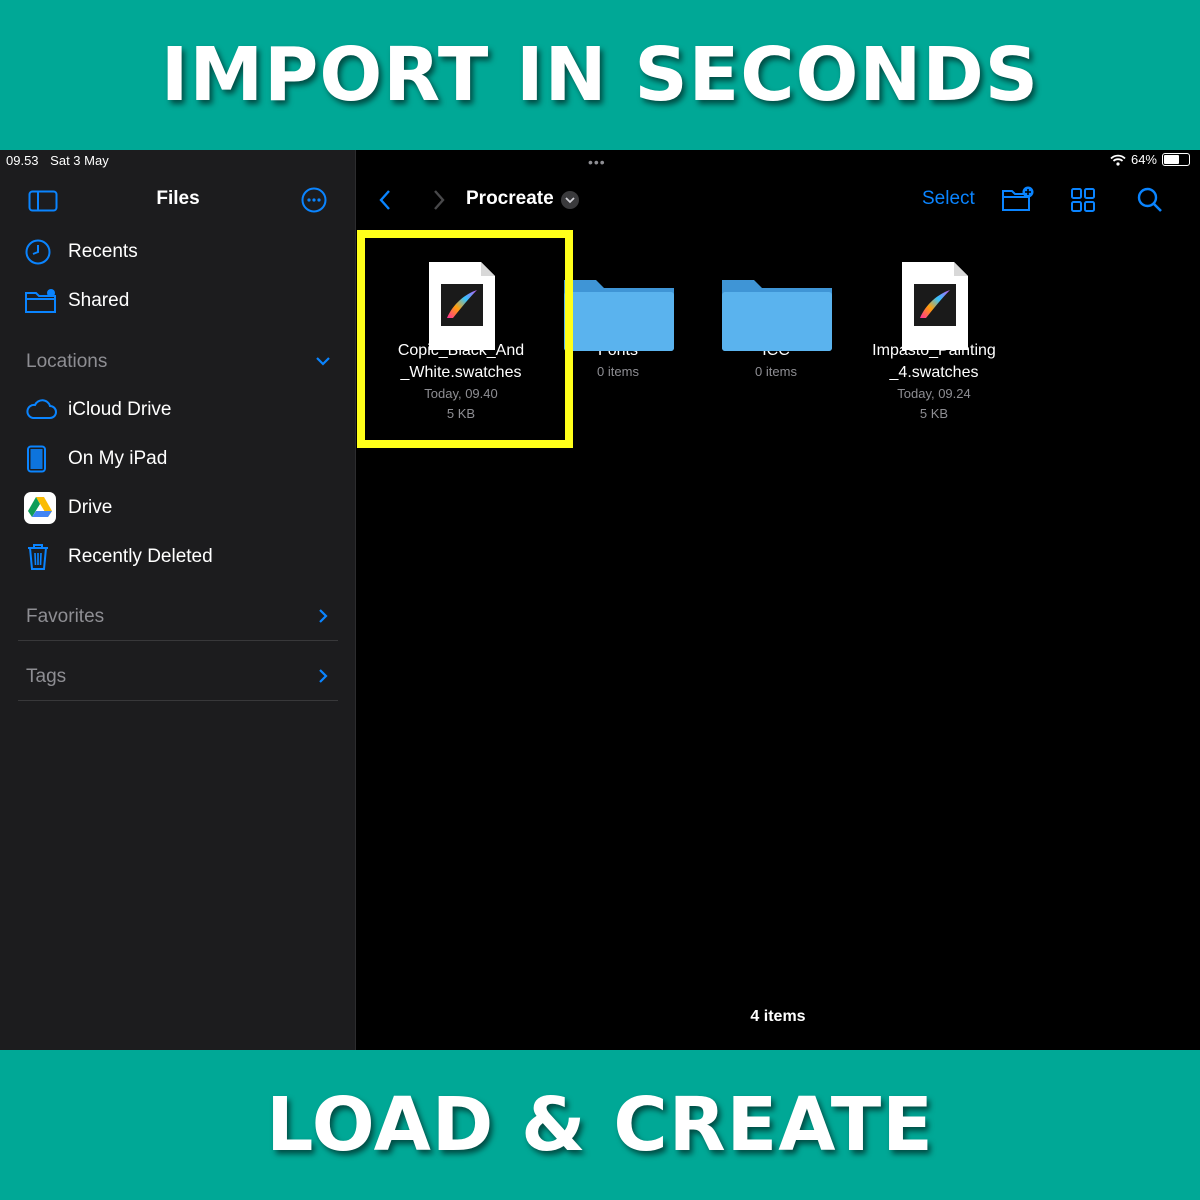 The width and height of the screenshot is (1200, 1200). I want to click on folder-item-fonts: Fonts 0 items, so click(618, 306).